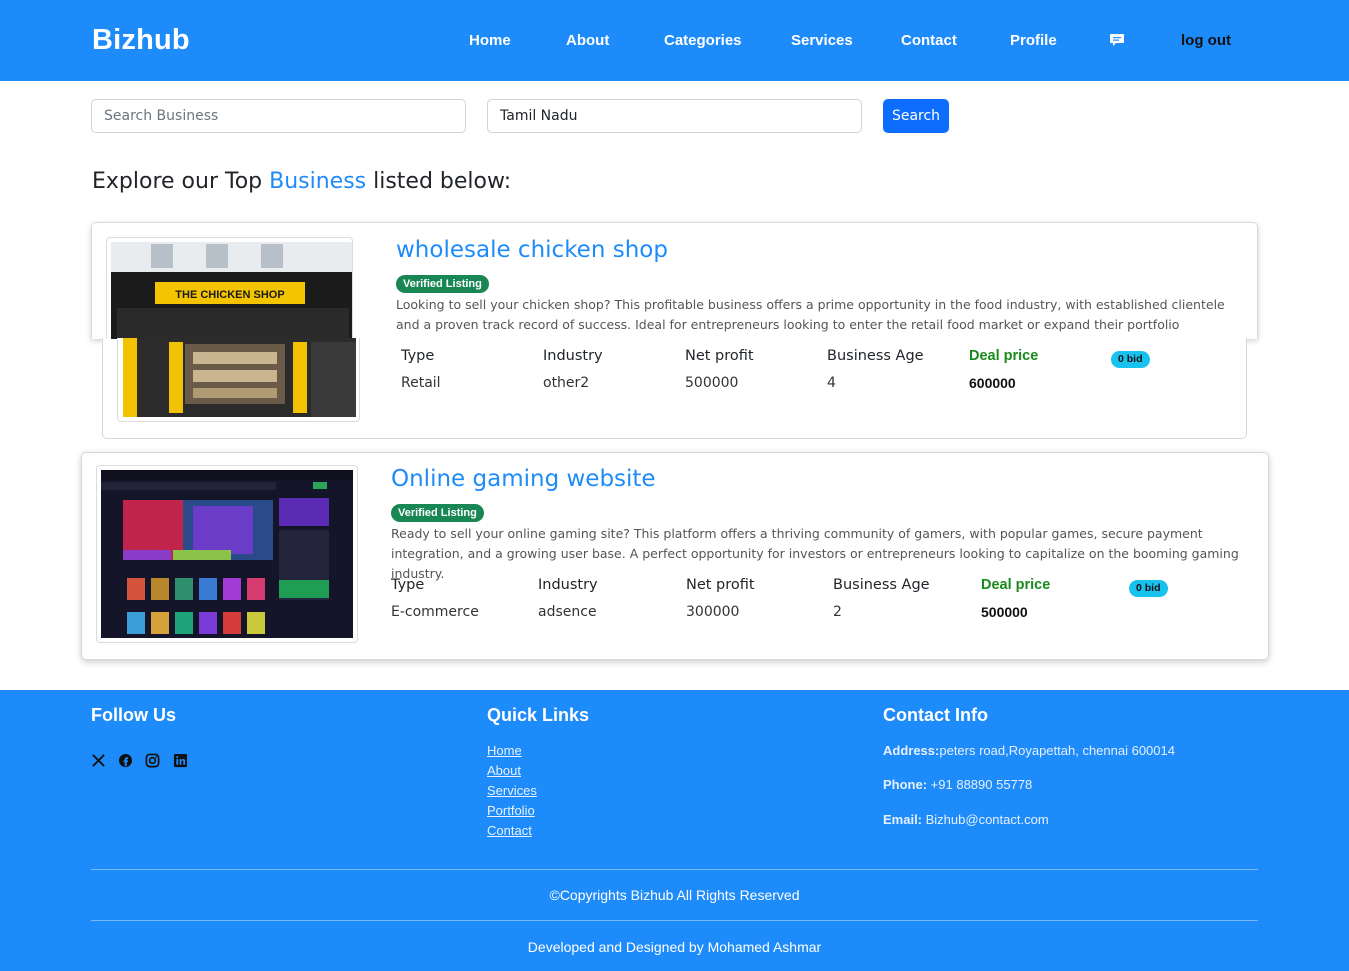 This screenshot has width=1349, height=971. What do you see at coordinates (831, 383) in the screenshot?
I see `listing-1-age: 4` at bounding box center [831, 383].